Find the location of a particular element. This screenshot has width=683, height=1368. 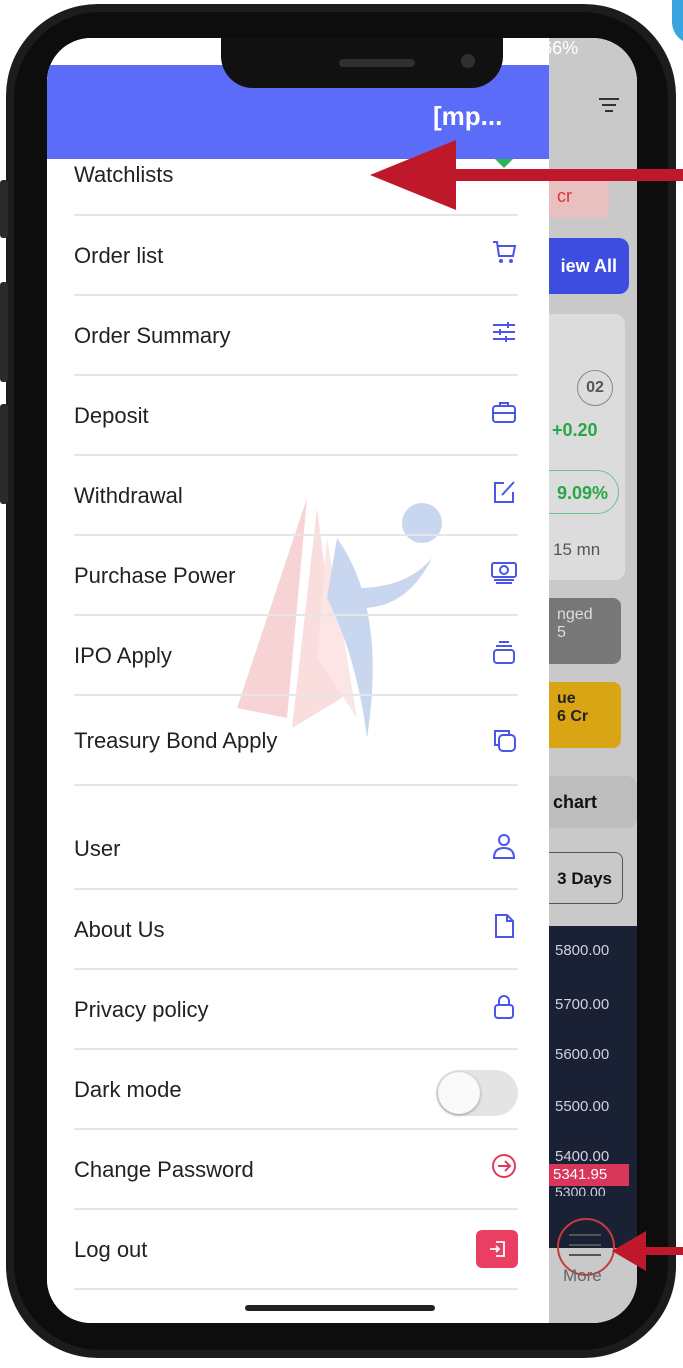

menu-item-label: Privacy policy is located at coordinates (141, 1009).